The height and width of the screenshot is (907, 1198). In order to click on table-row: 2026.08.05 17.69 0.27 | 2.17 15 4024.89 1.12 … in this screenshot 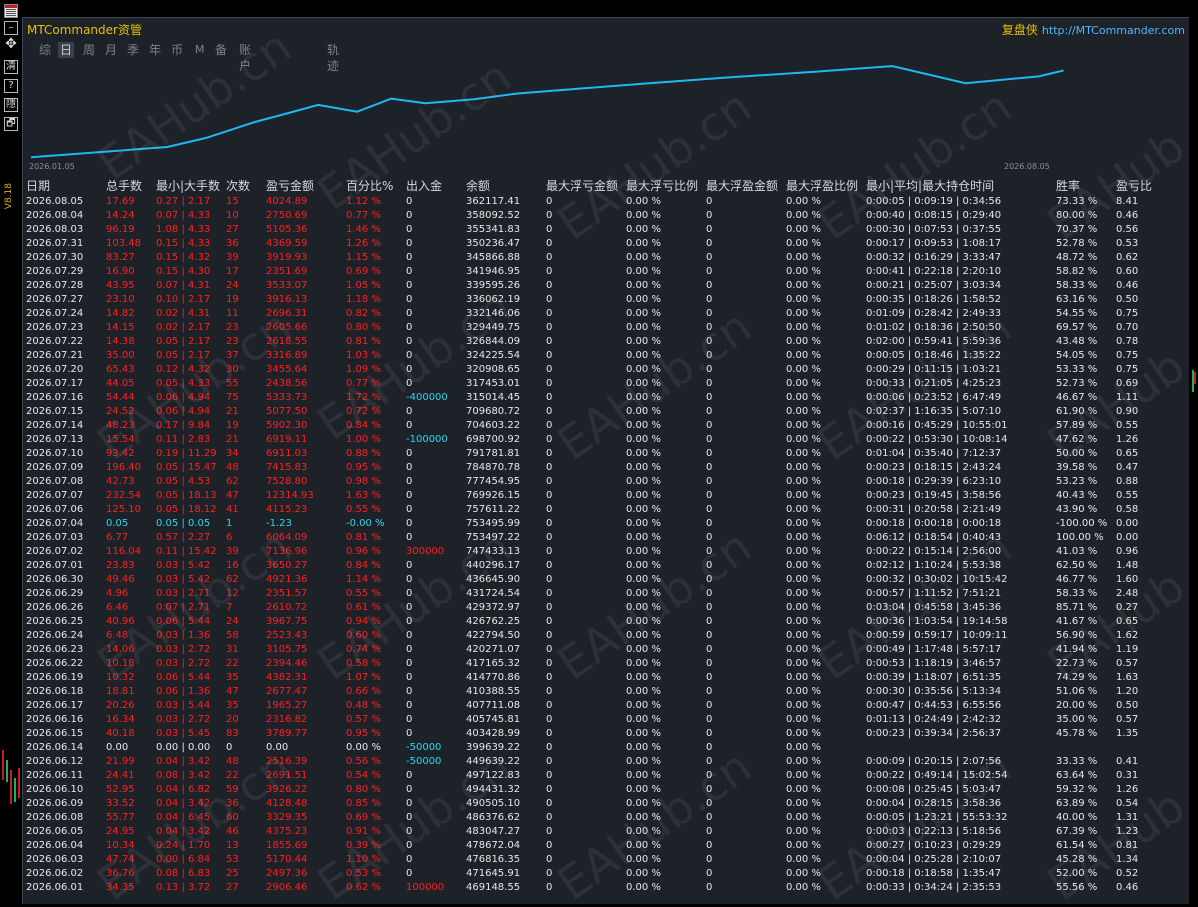, I will do `click(596, 201)`.